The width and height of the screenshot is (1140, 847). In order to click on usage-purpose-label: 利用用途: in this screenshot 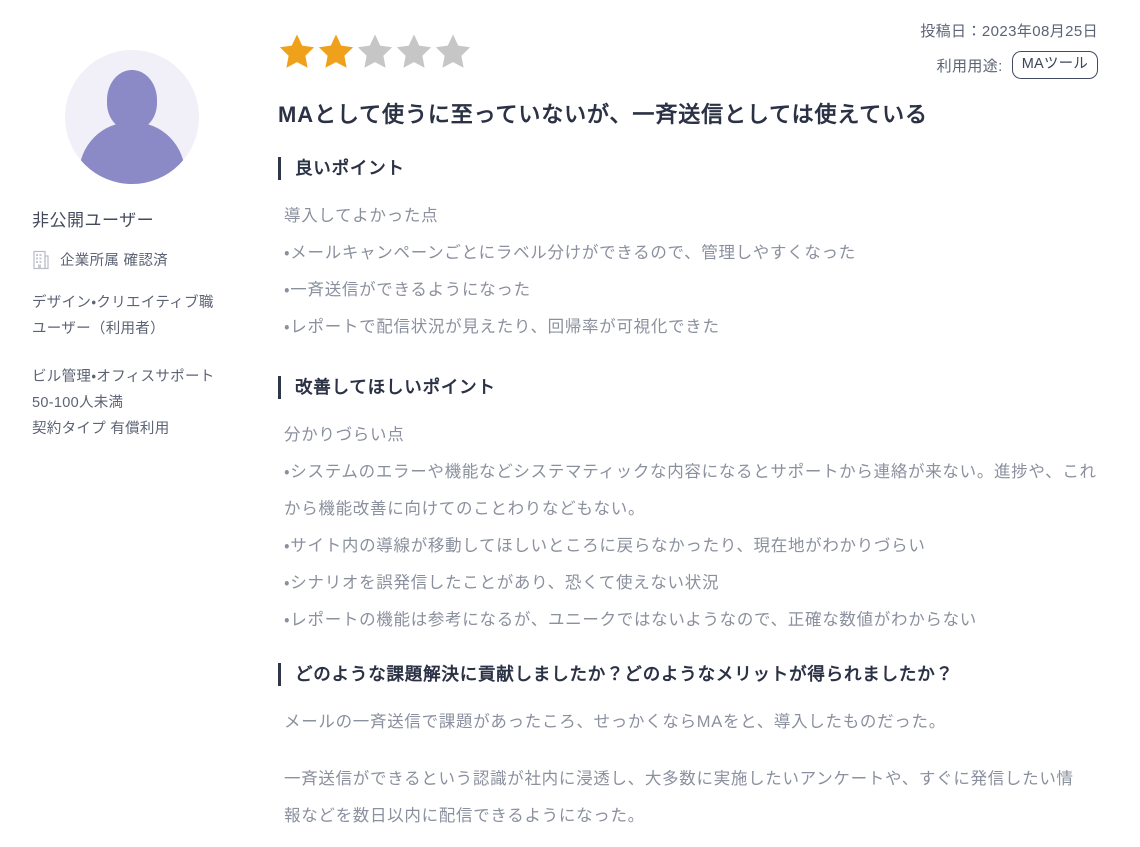, I will do `click(969, 66)`.